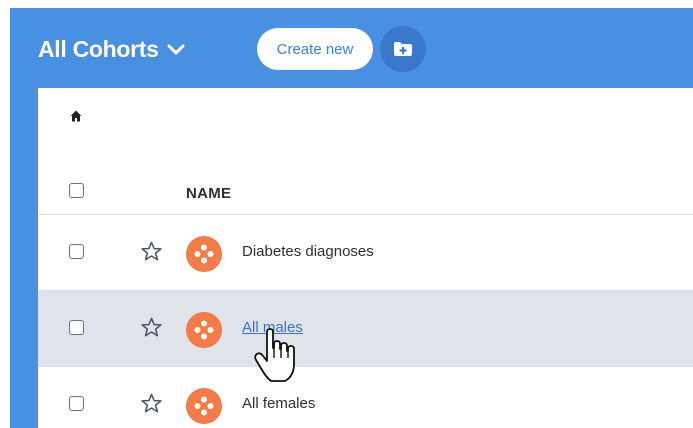  I want to click on select-all-checkbox, so click(76, 190).